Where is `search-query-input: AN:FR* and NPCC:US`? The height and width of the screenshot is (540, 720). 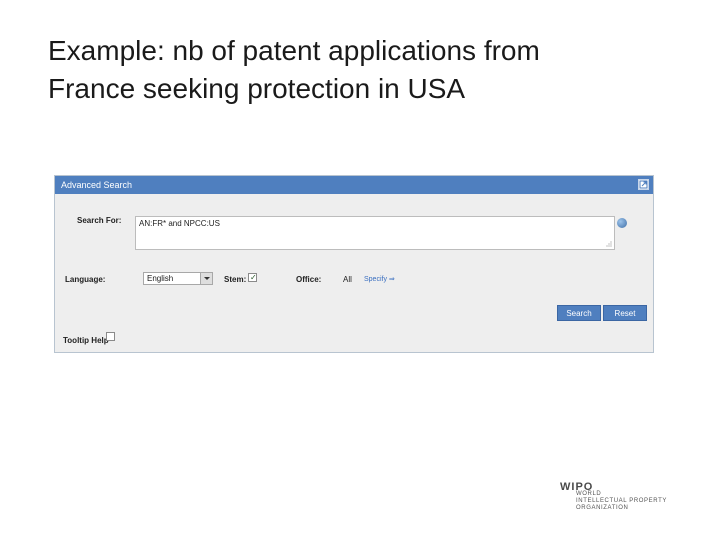
search-query-input: AN:FR* and NPCC:US is located at coordinates (375, 233).